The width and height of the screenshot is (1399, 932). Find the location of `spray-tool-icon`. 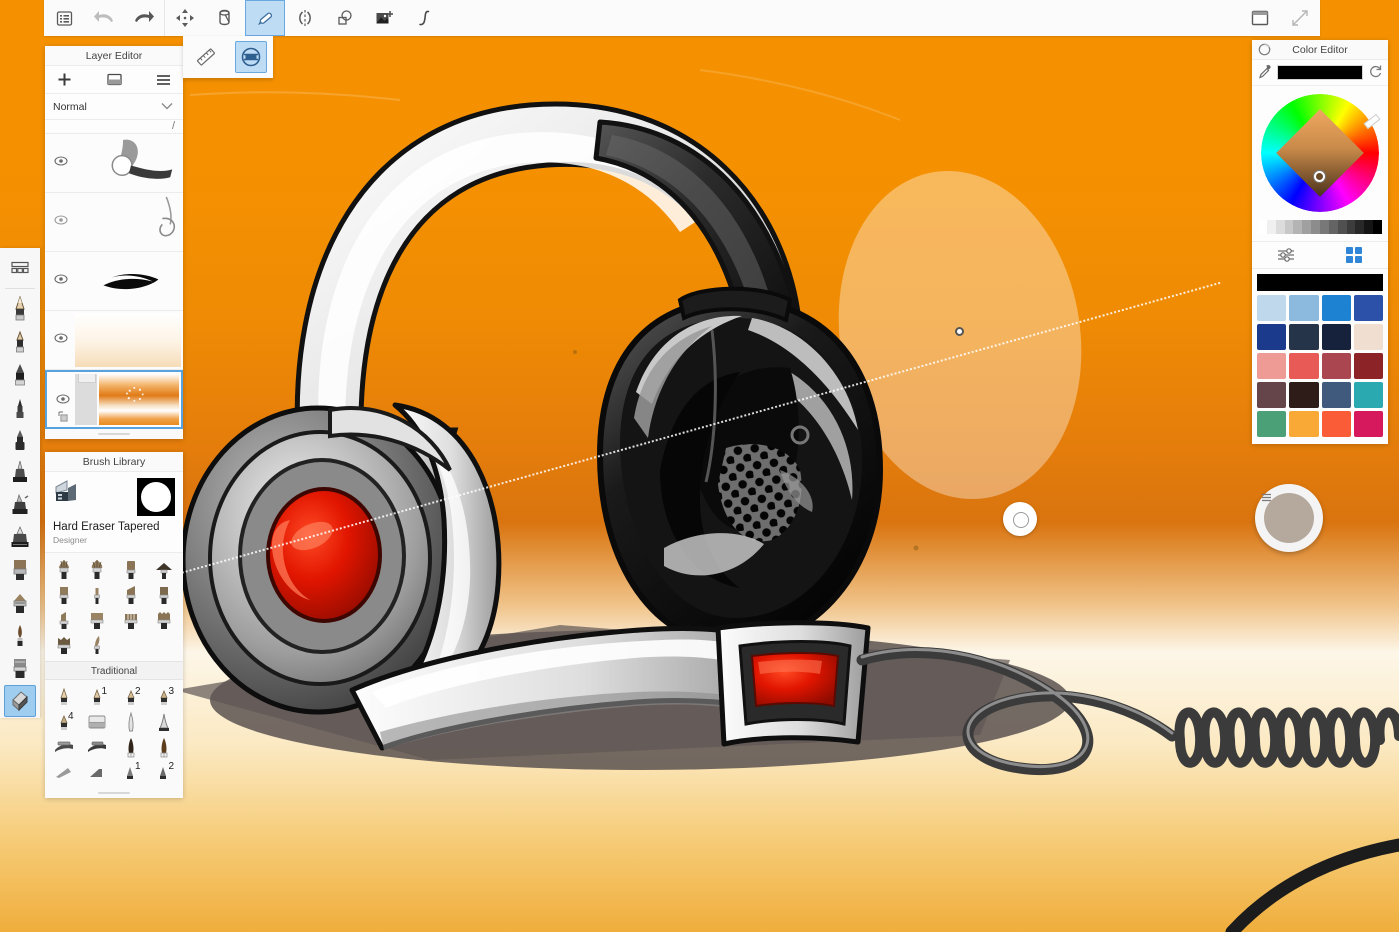

spray-tool-icon is located at coordinates (20, 505).